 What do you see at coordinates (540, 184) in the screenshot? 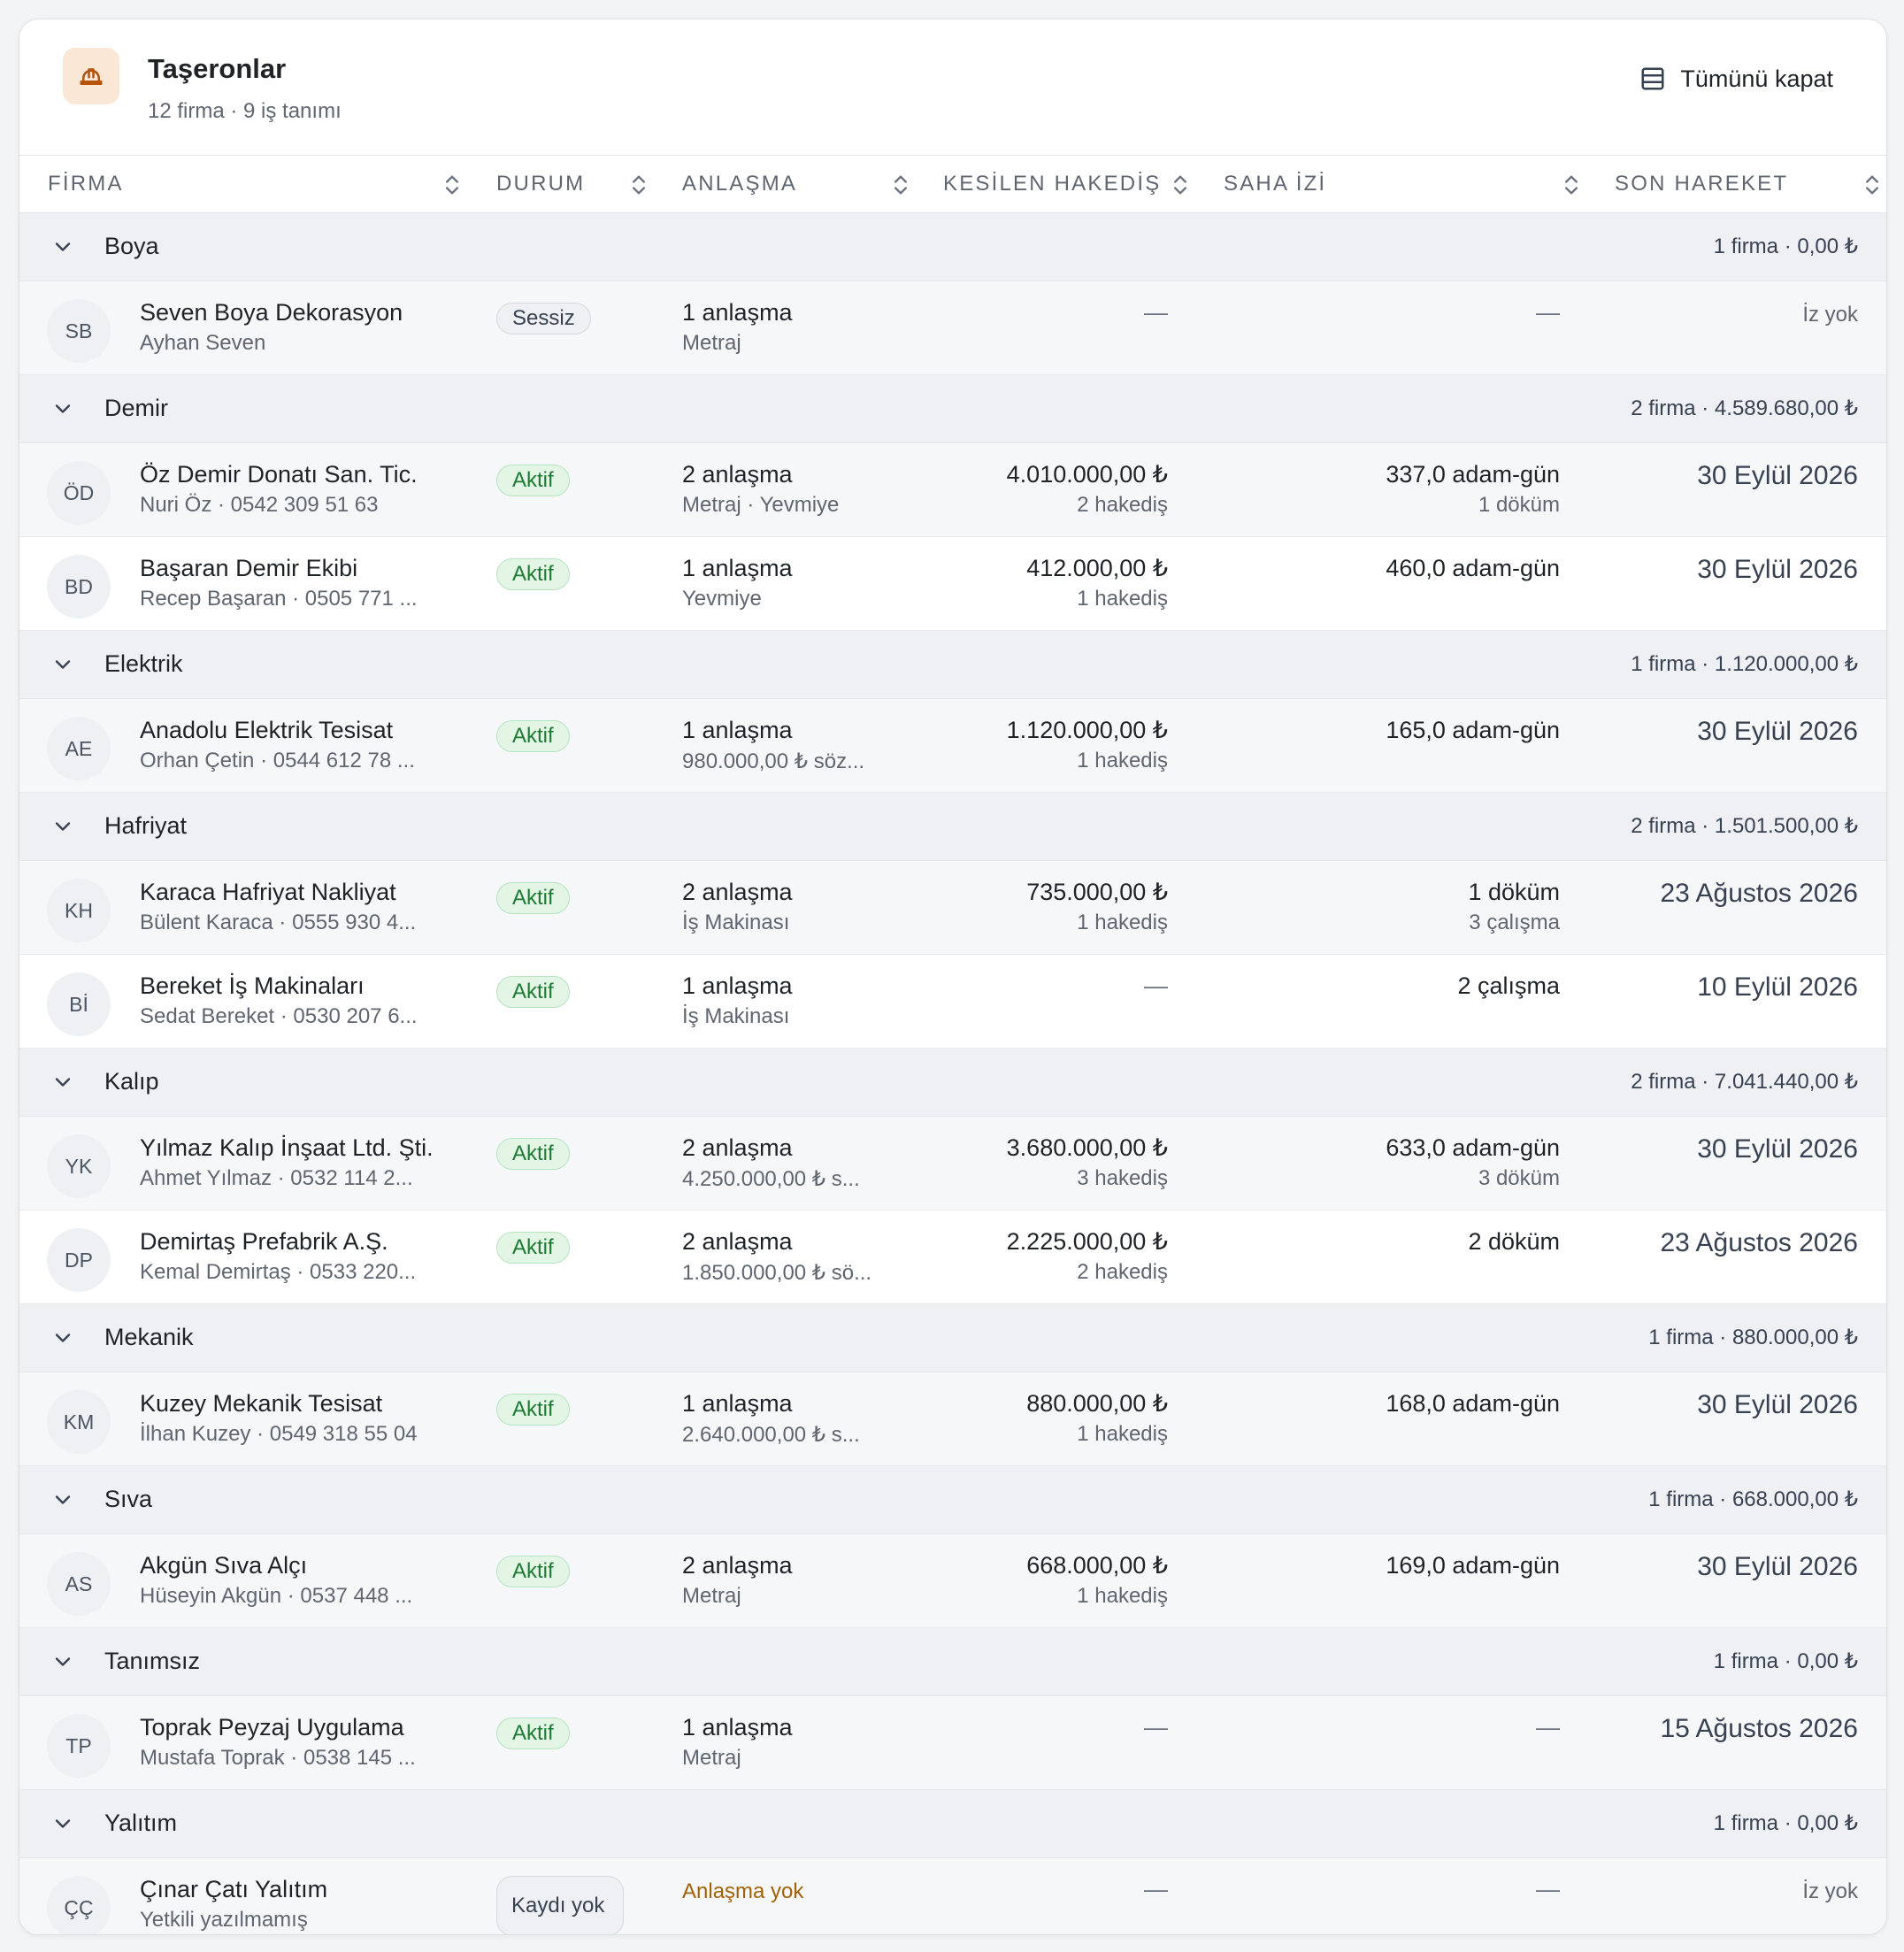
I see `col-header-durum: DURUM` at bounding box center [540, 184].